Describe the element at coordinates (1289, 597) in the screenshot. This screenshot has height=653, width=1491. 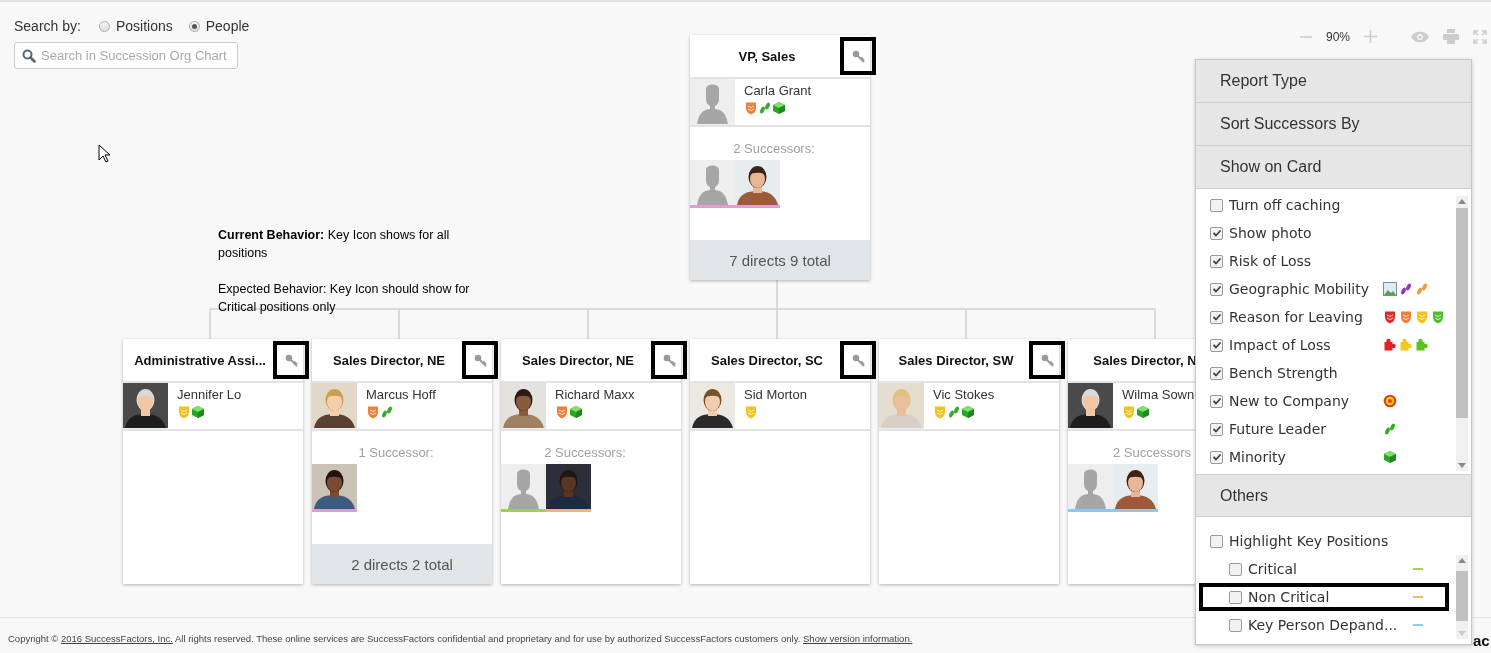
I see `option-label: Non Critical` at that location.